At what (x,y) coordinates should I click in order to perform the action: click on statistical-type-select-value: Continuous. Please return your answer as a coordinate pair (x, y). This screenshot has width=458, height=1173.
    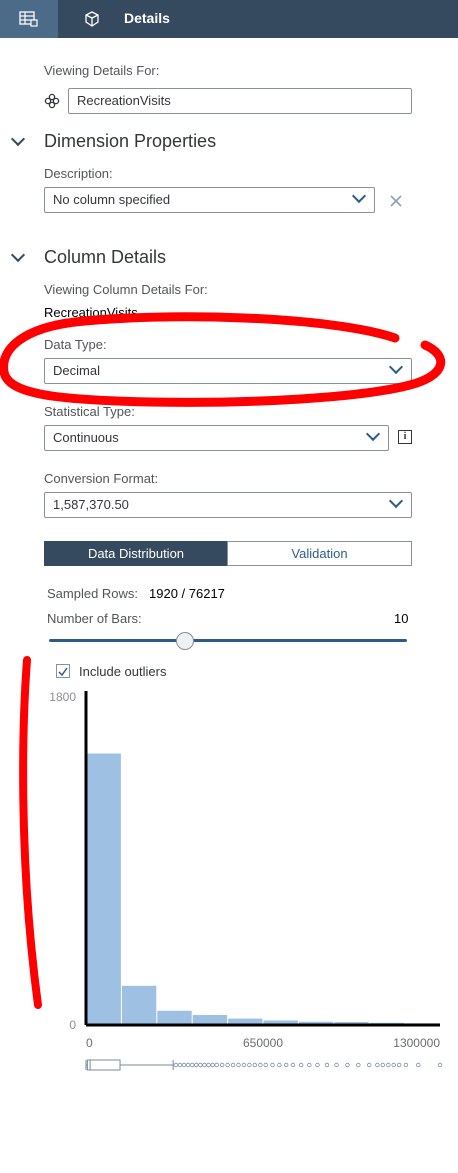
    Looking at the image, I should click on (86, 437).